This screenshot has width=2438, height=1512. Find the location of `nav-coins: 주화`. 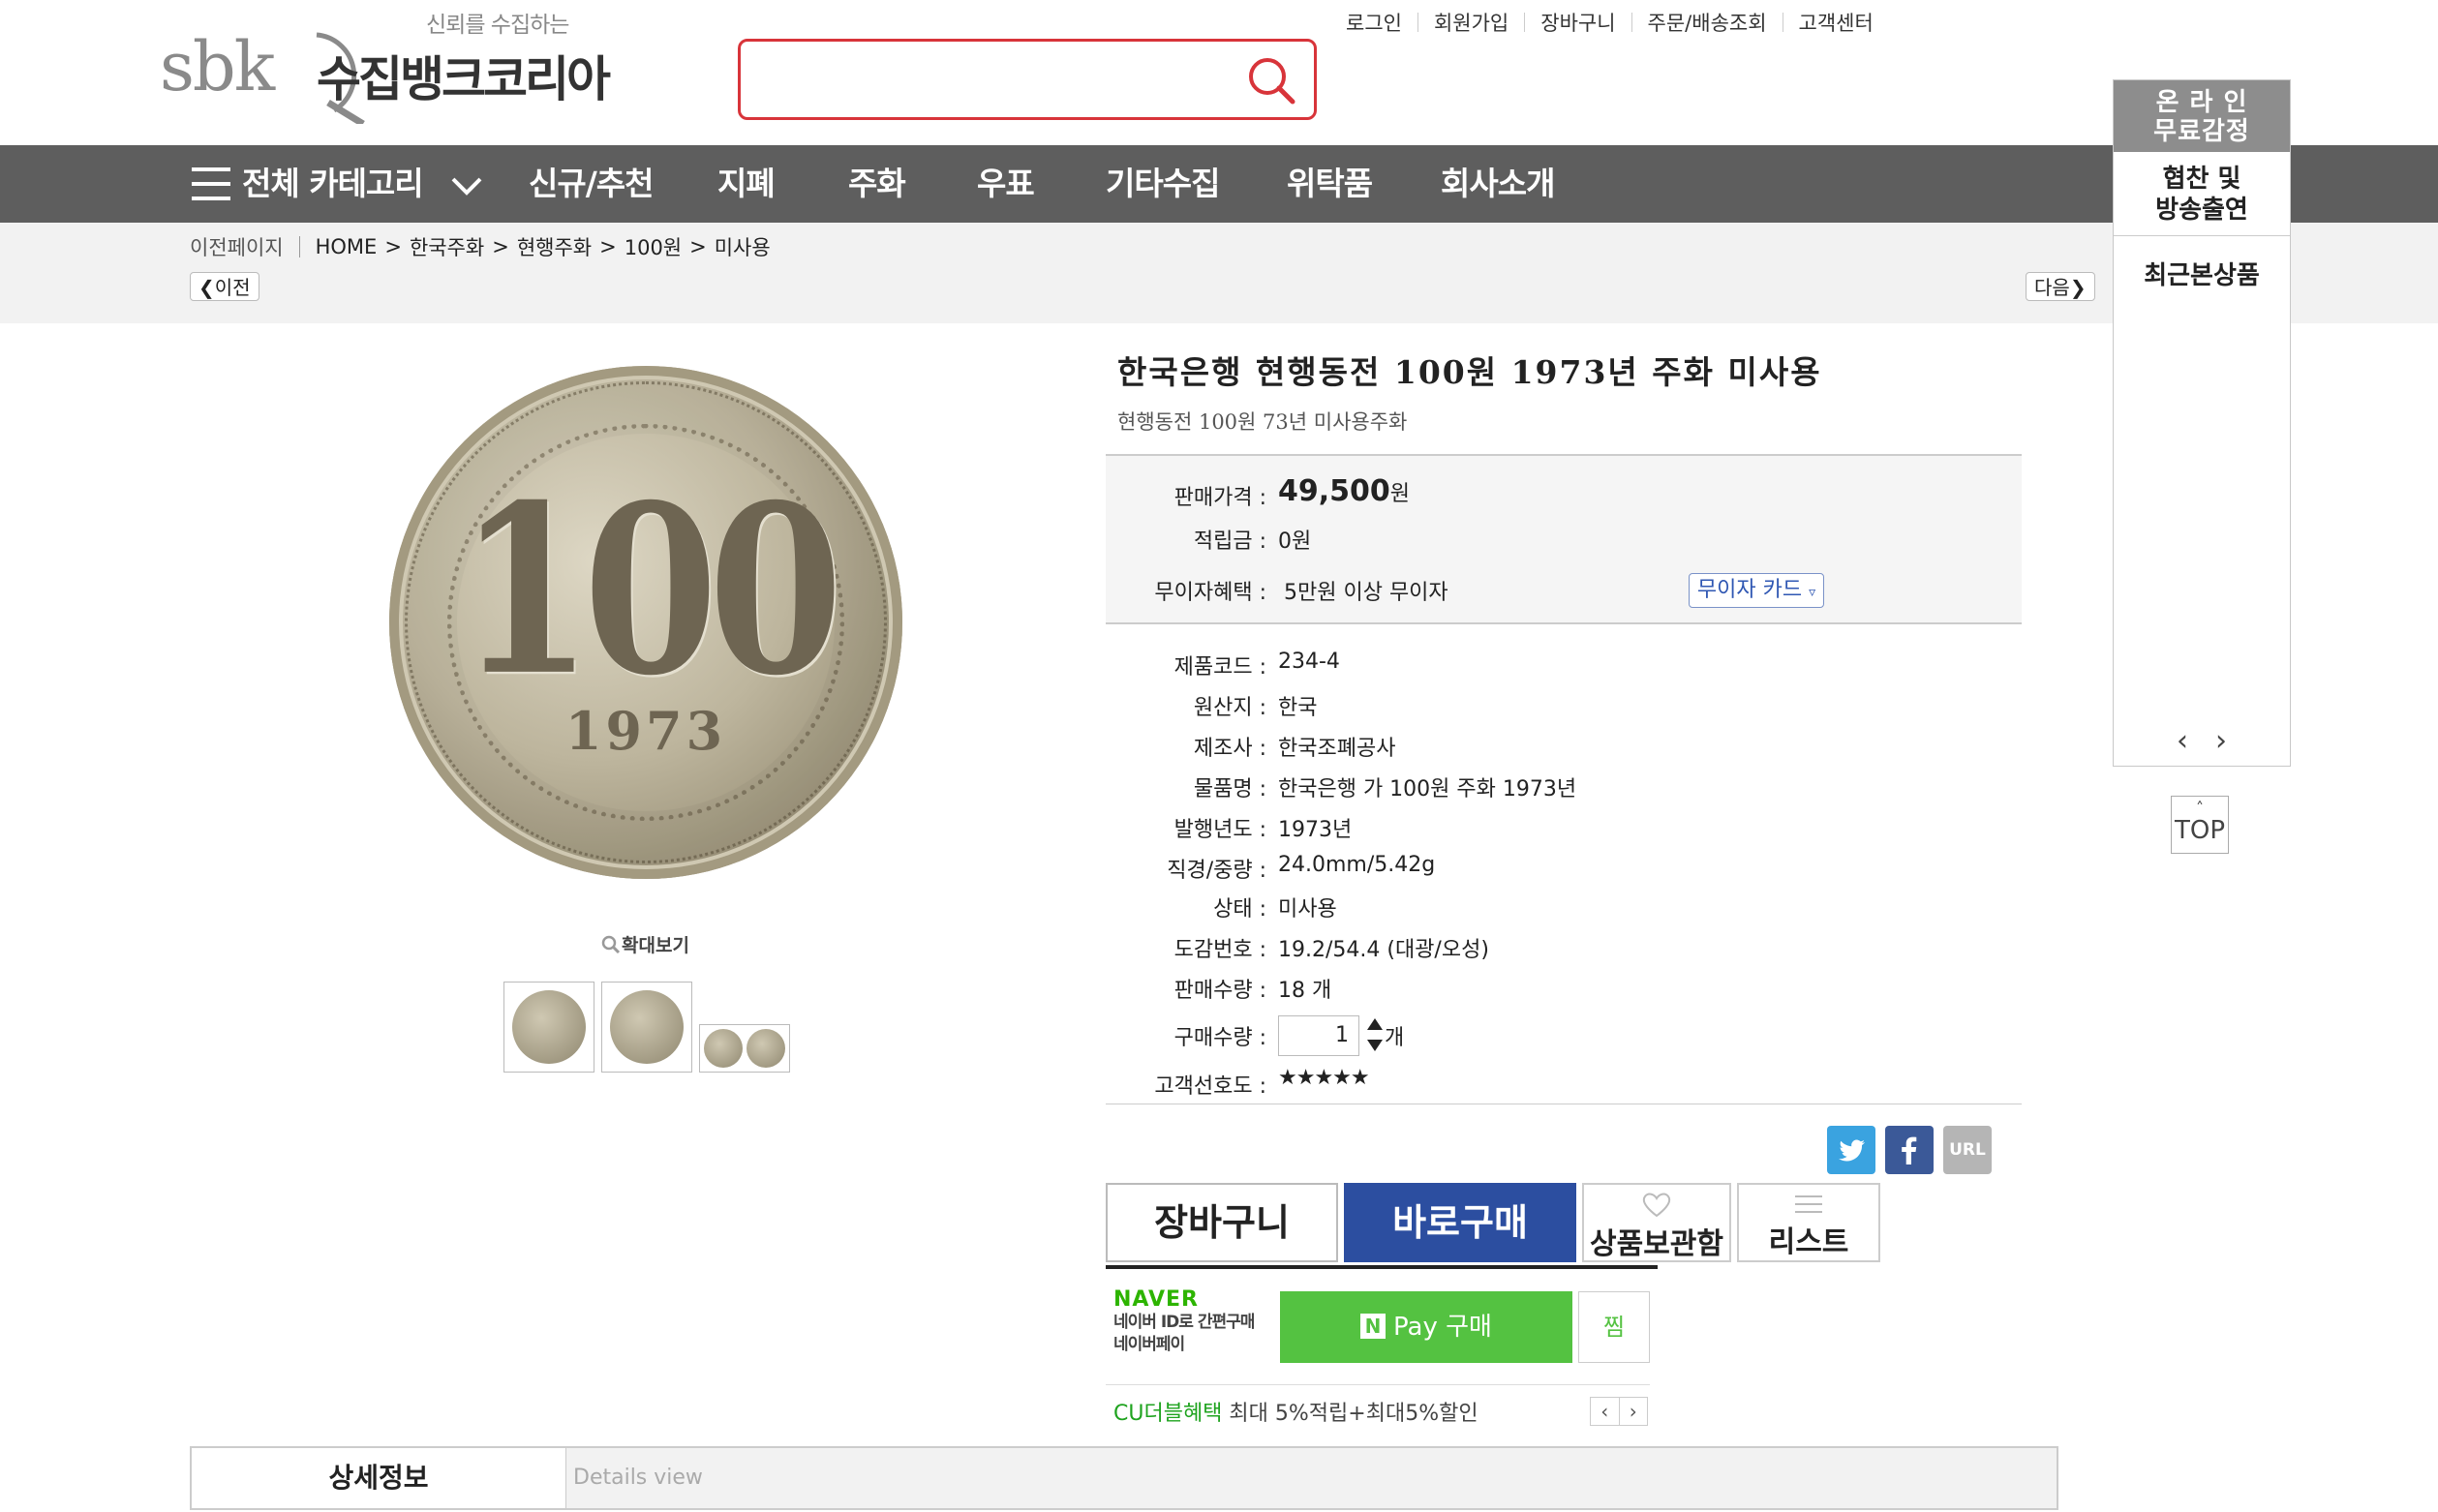

nav-coins: 주화 is located at coordinates (877, 184).